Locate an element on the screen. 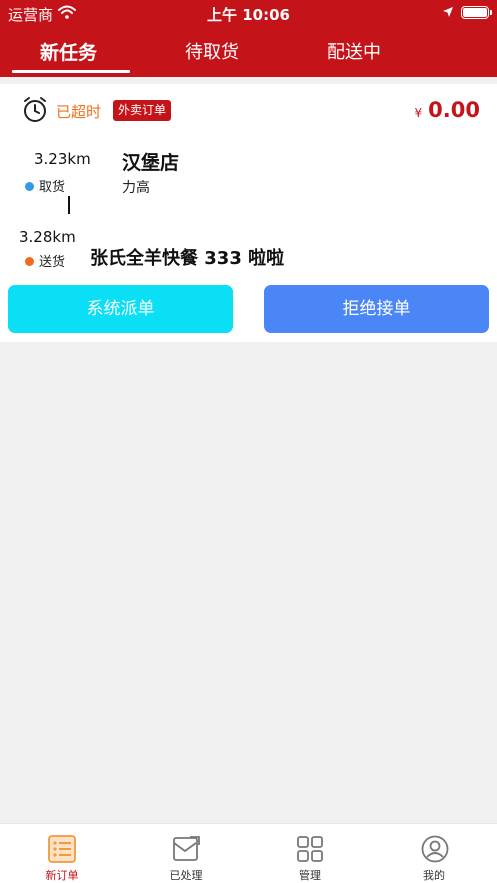 The height and width of the screenshot is (883, 497). pickup-label: 取货 is located at coordinates (45, 185).